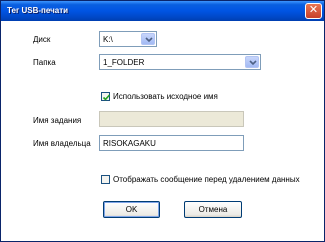 Image resolution: width=325 pixels, height=242 pixels. What do you see at coordinates (180, 62) in the screenshot?
I see `folder-select: 1_FOLDER` at bounding box center [180, 62].